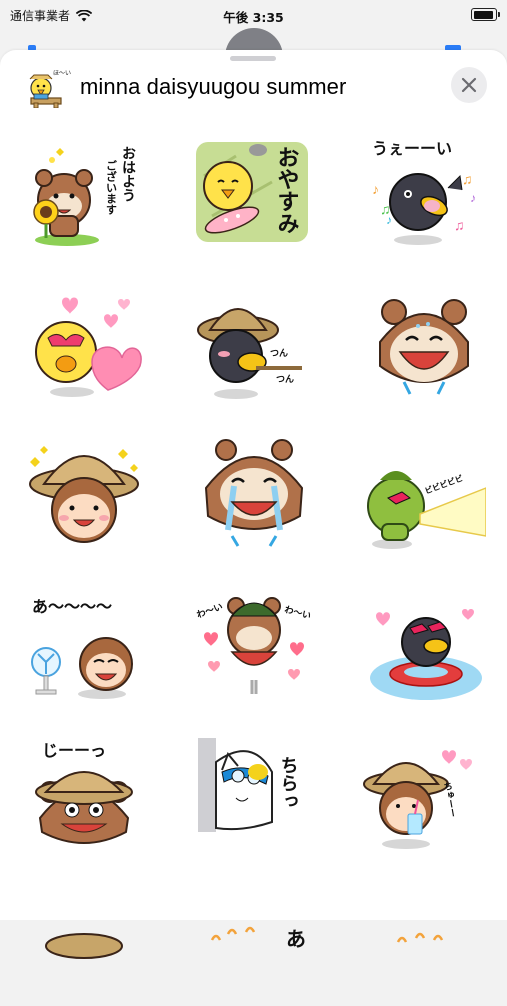 The image size is (507, 1006). What do you see at coordinates (254, 794) in the screenshot?
I see `sticker-cat-peek: ちらっ` at bounding box center [254, 794].